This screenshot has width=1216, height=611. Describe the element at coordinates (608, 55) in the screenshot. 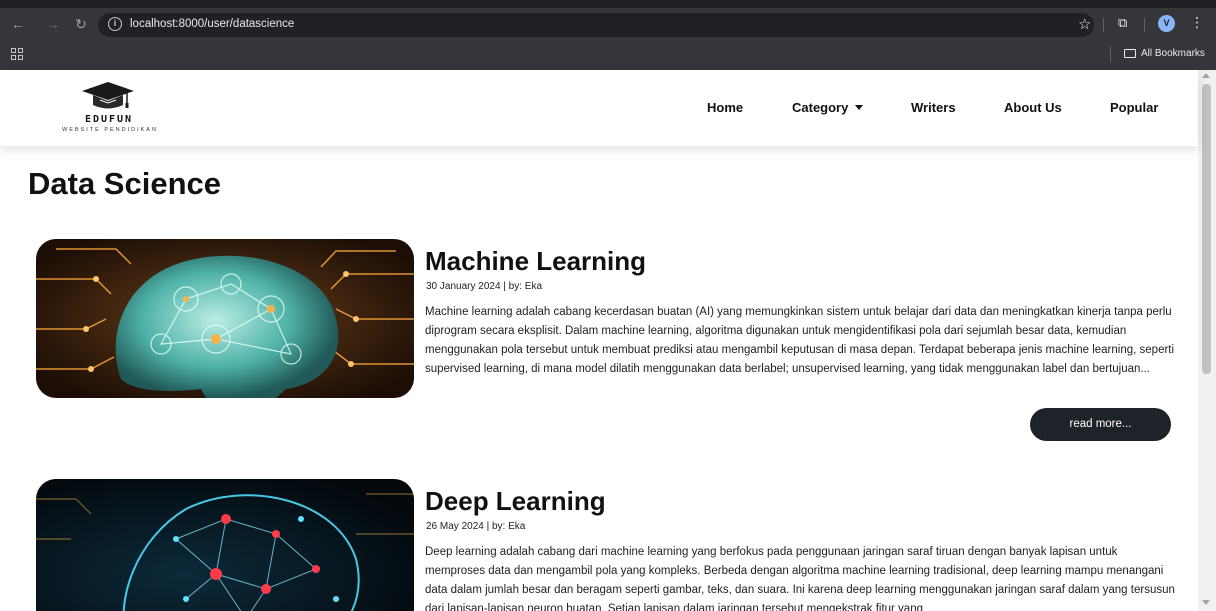

I see `bookmarks-bar` at that location.